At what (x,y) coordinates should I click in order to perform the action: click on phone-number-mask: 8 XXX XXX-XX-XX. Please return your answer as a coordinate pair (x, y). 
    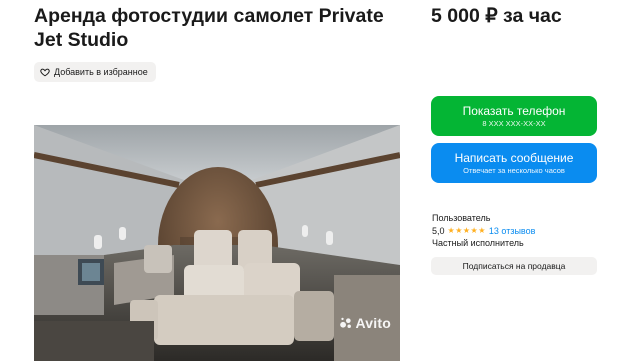
    Looking at the image, I should click on (514, 123).